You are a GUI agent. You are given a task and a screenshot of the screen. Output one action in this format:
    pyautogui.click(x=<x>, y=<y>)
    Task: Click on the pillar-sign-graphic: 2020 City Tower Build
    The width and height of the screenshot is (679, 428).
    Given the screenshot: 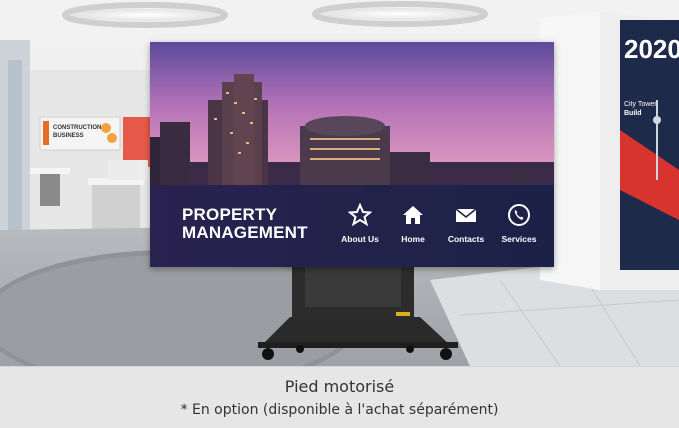 What is the action you would take?
    pyautogui.click(x=649, y=145)
    